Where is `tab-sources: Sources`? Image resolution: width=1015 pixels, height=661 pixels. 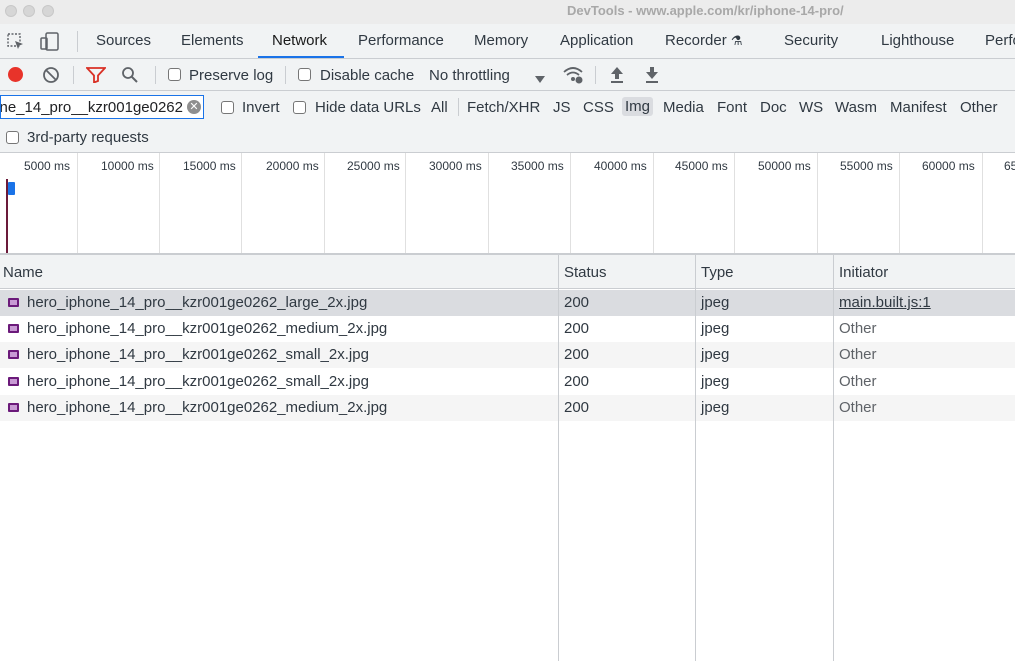 tab-sources: Sources is located at coordinates (123, 40).